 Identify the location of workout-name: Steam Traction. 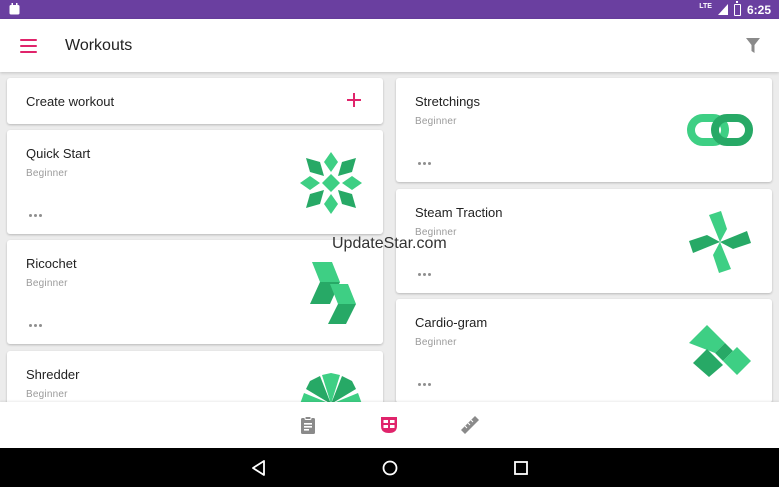
(459, 212).